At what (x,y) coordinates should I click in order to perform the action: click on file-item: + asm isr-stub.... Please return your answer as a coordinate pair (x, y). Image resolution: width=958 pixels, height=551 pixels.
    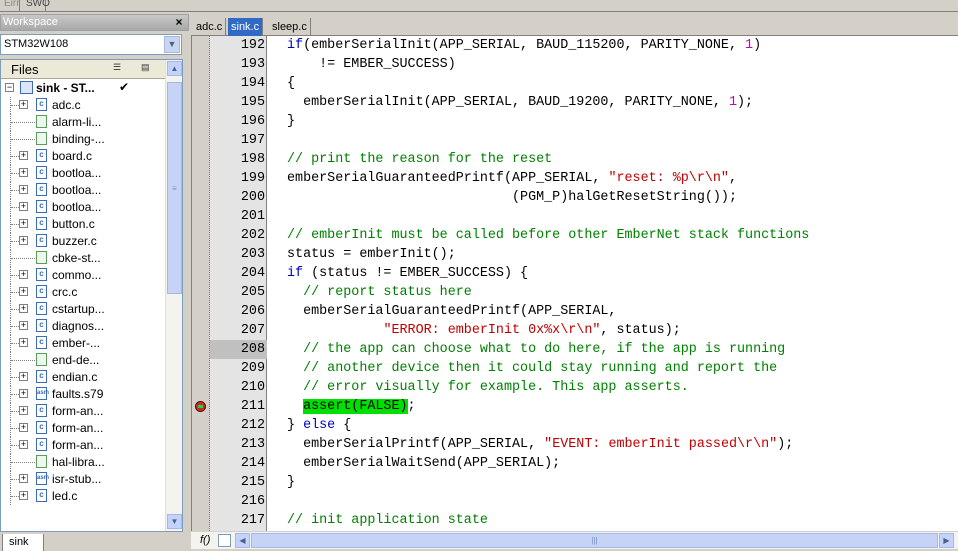
    Looking at the image, I should click on (83, 479).